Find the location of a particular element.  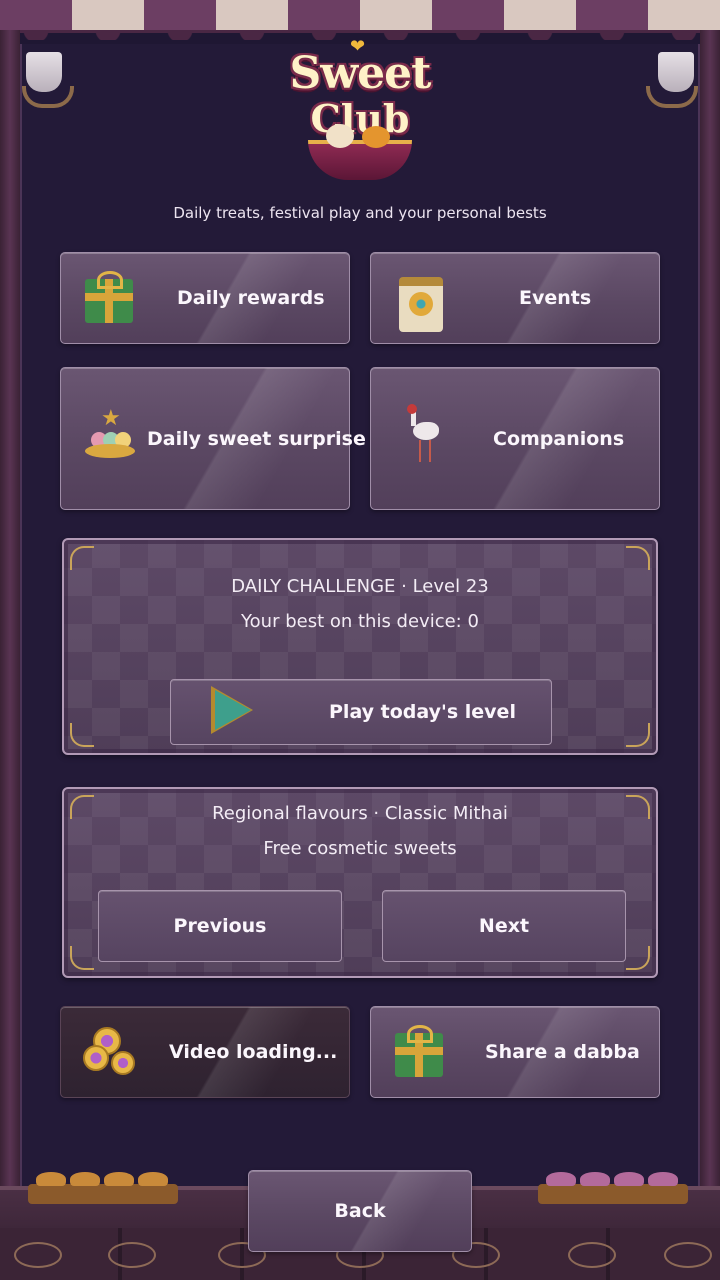

awning-decoration is located at coordinates (360, 20).